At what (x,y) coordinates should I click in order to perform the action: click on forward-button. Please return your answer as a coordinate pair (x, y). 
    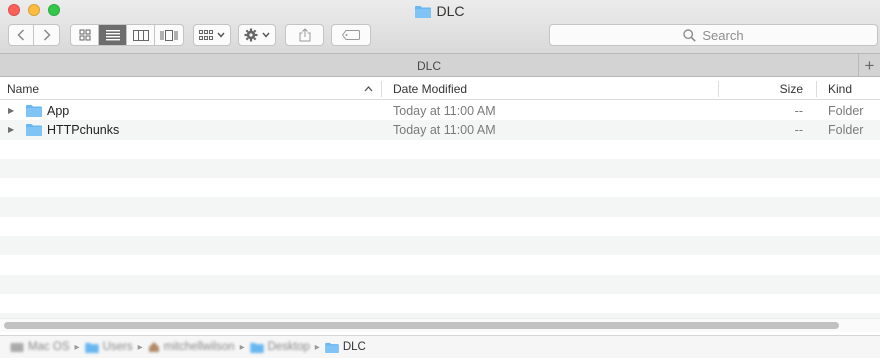
    Looking at the image, I should click on (46, 35).